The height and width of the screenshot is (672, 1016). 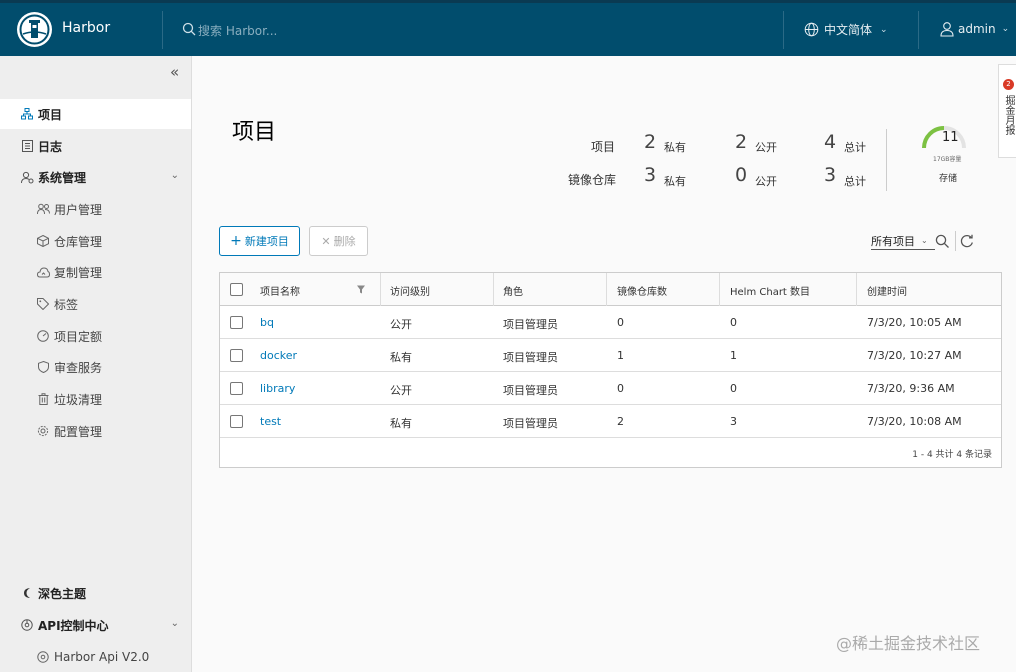 I want to click on stat-repo-label: 镜像仓库, so click(x=592, y=180).